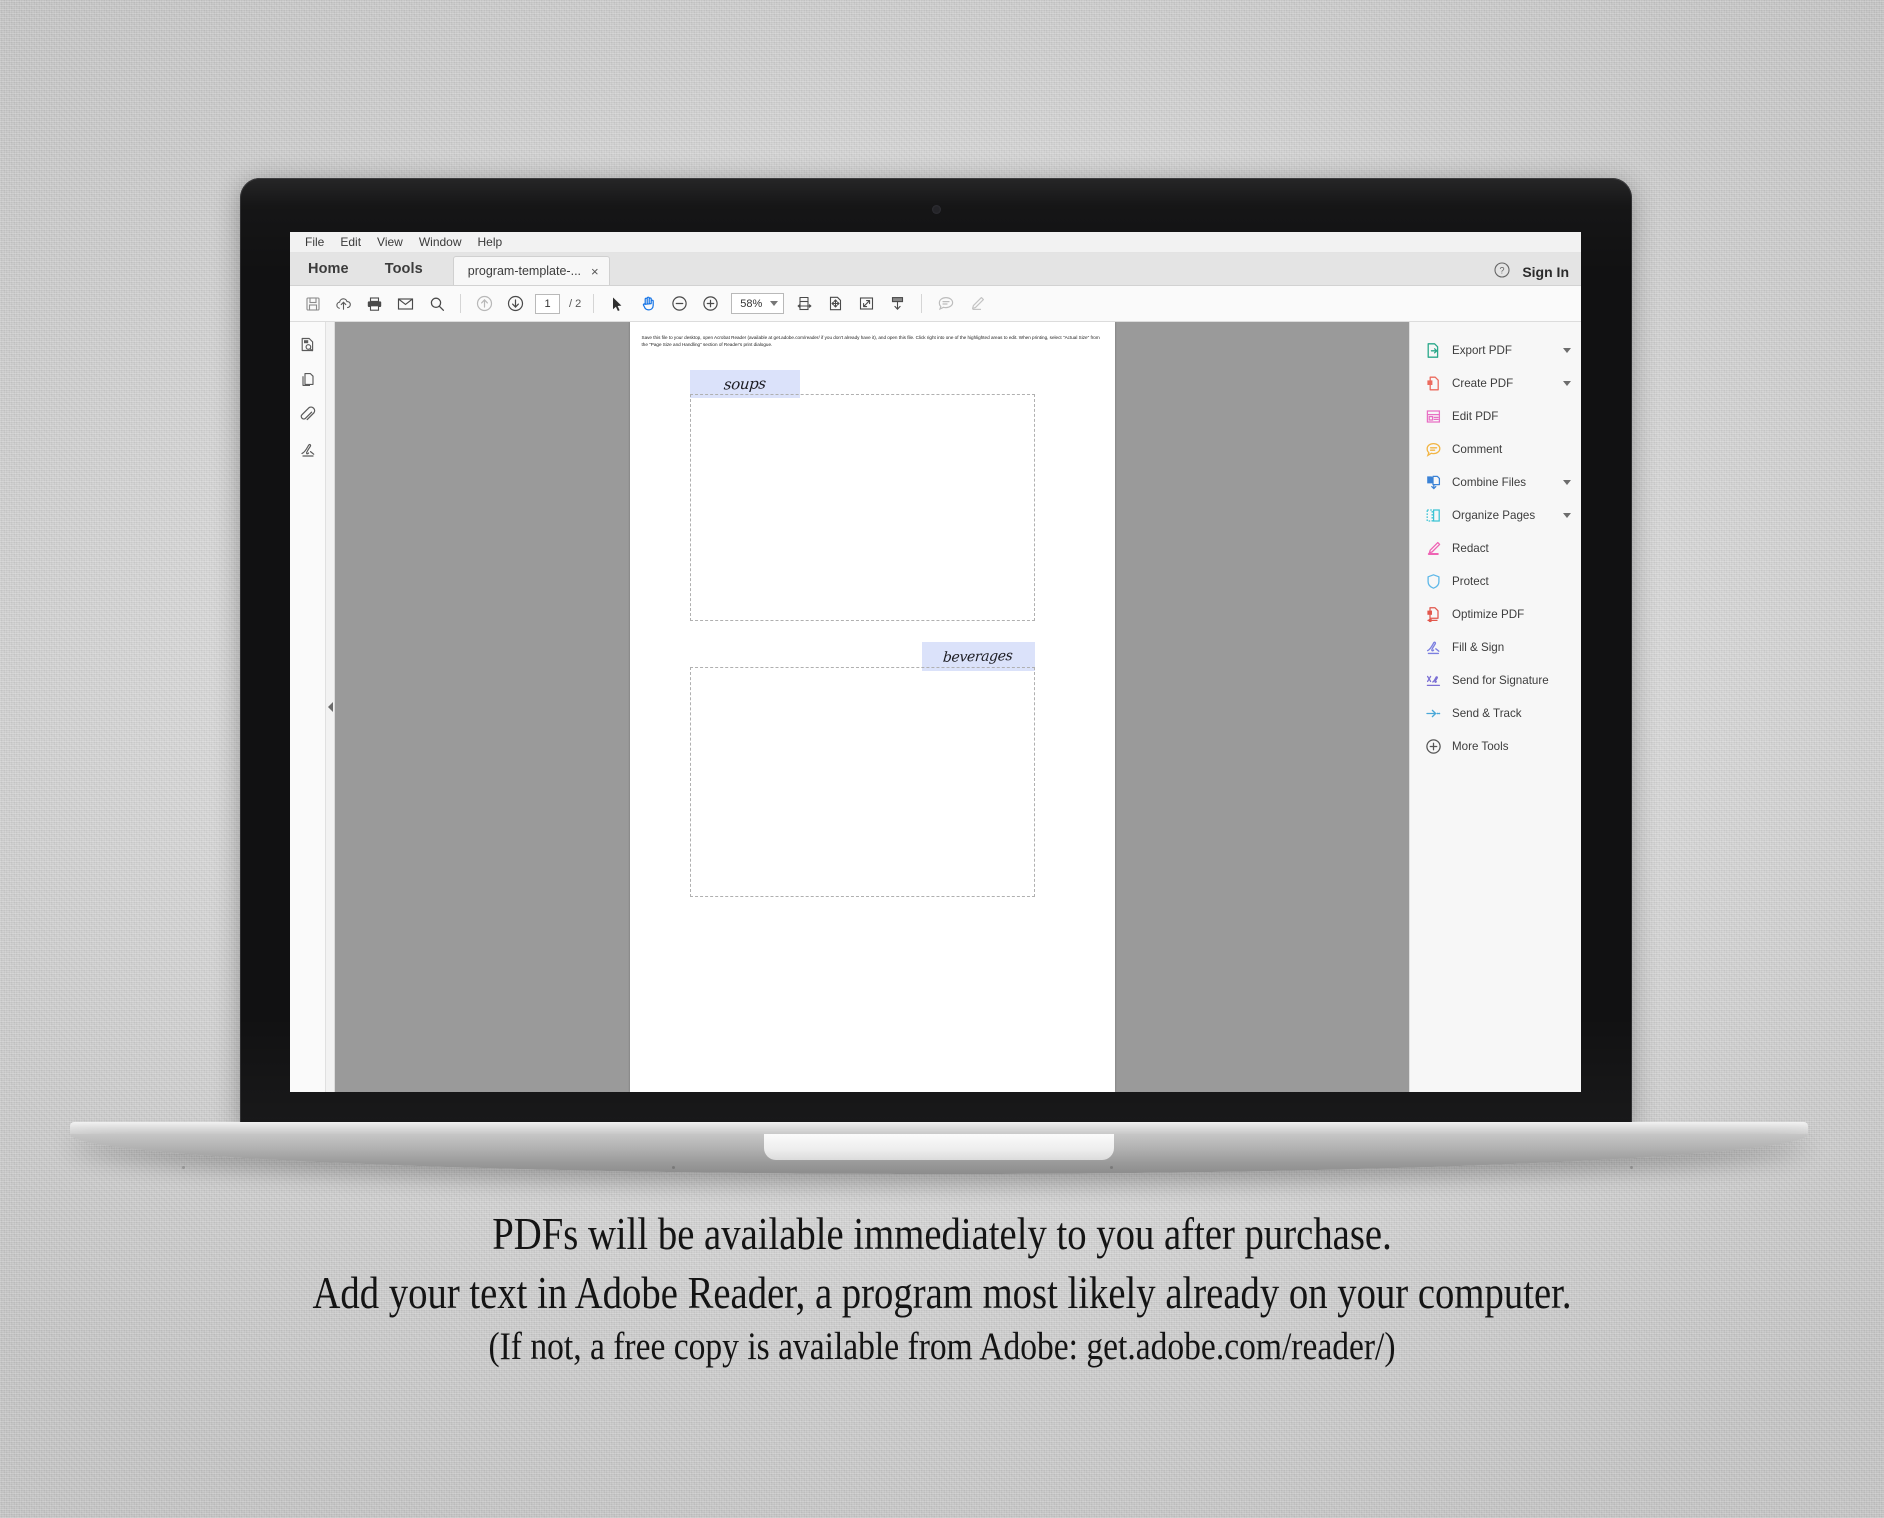 The width and height of the screenshot is (1884, 1518). What do you see at coordinates (1433, 714) in the screenshot?
I see `send-and-track-icon` at bounding box center [1433, 714].